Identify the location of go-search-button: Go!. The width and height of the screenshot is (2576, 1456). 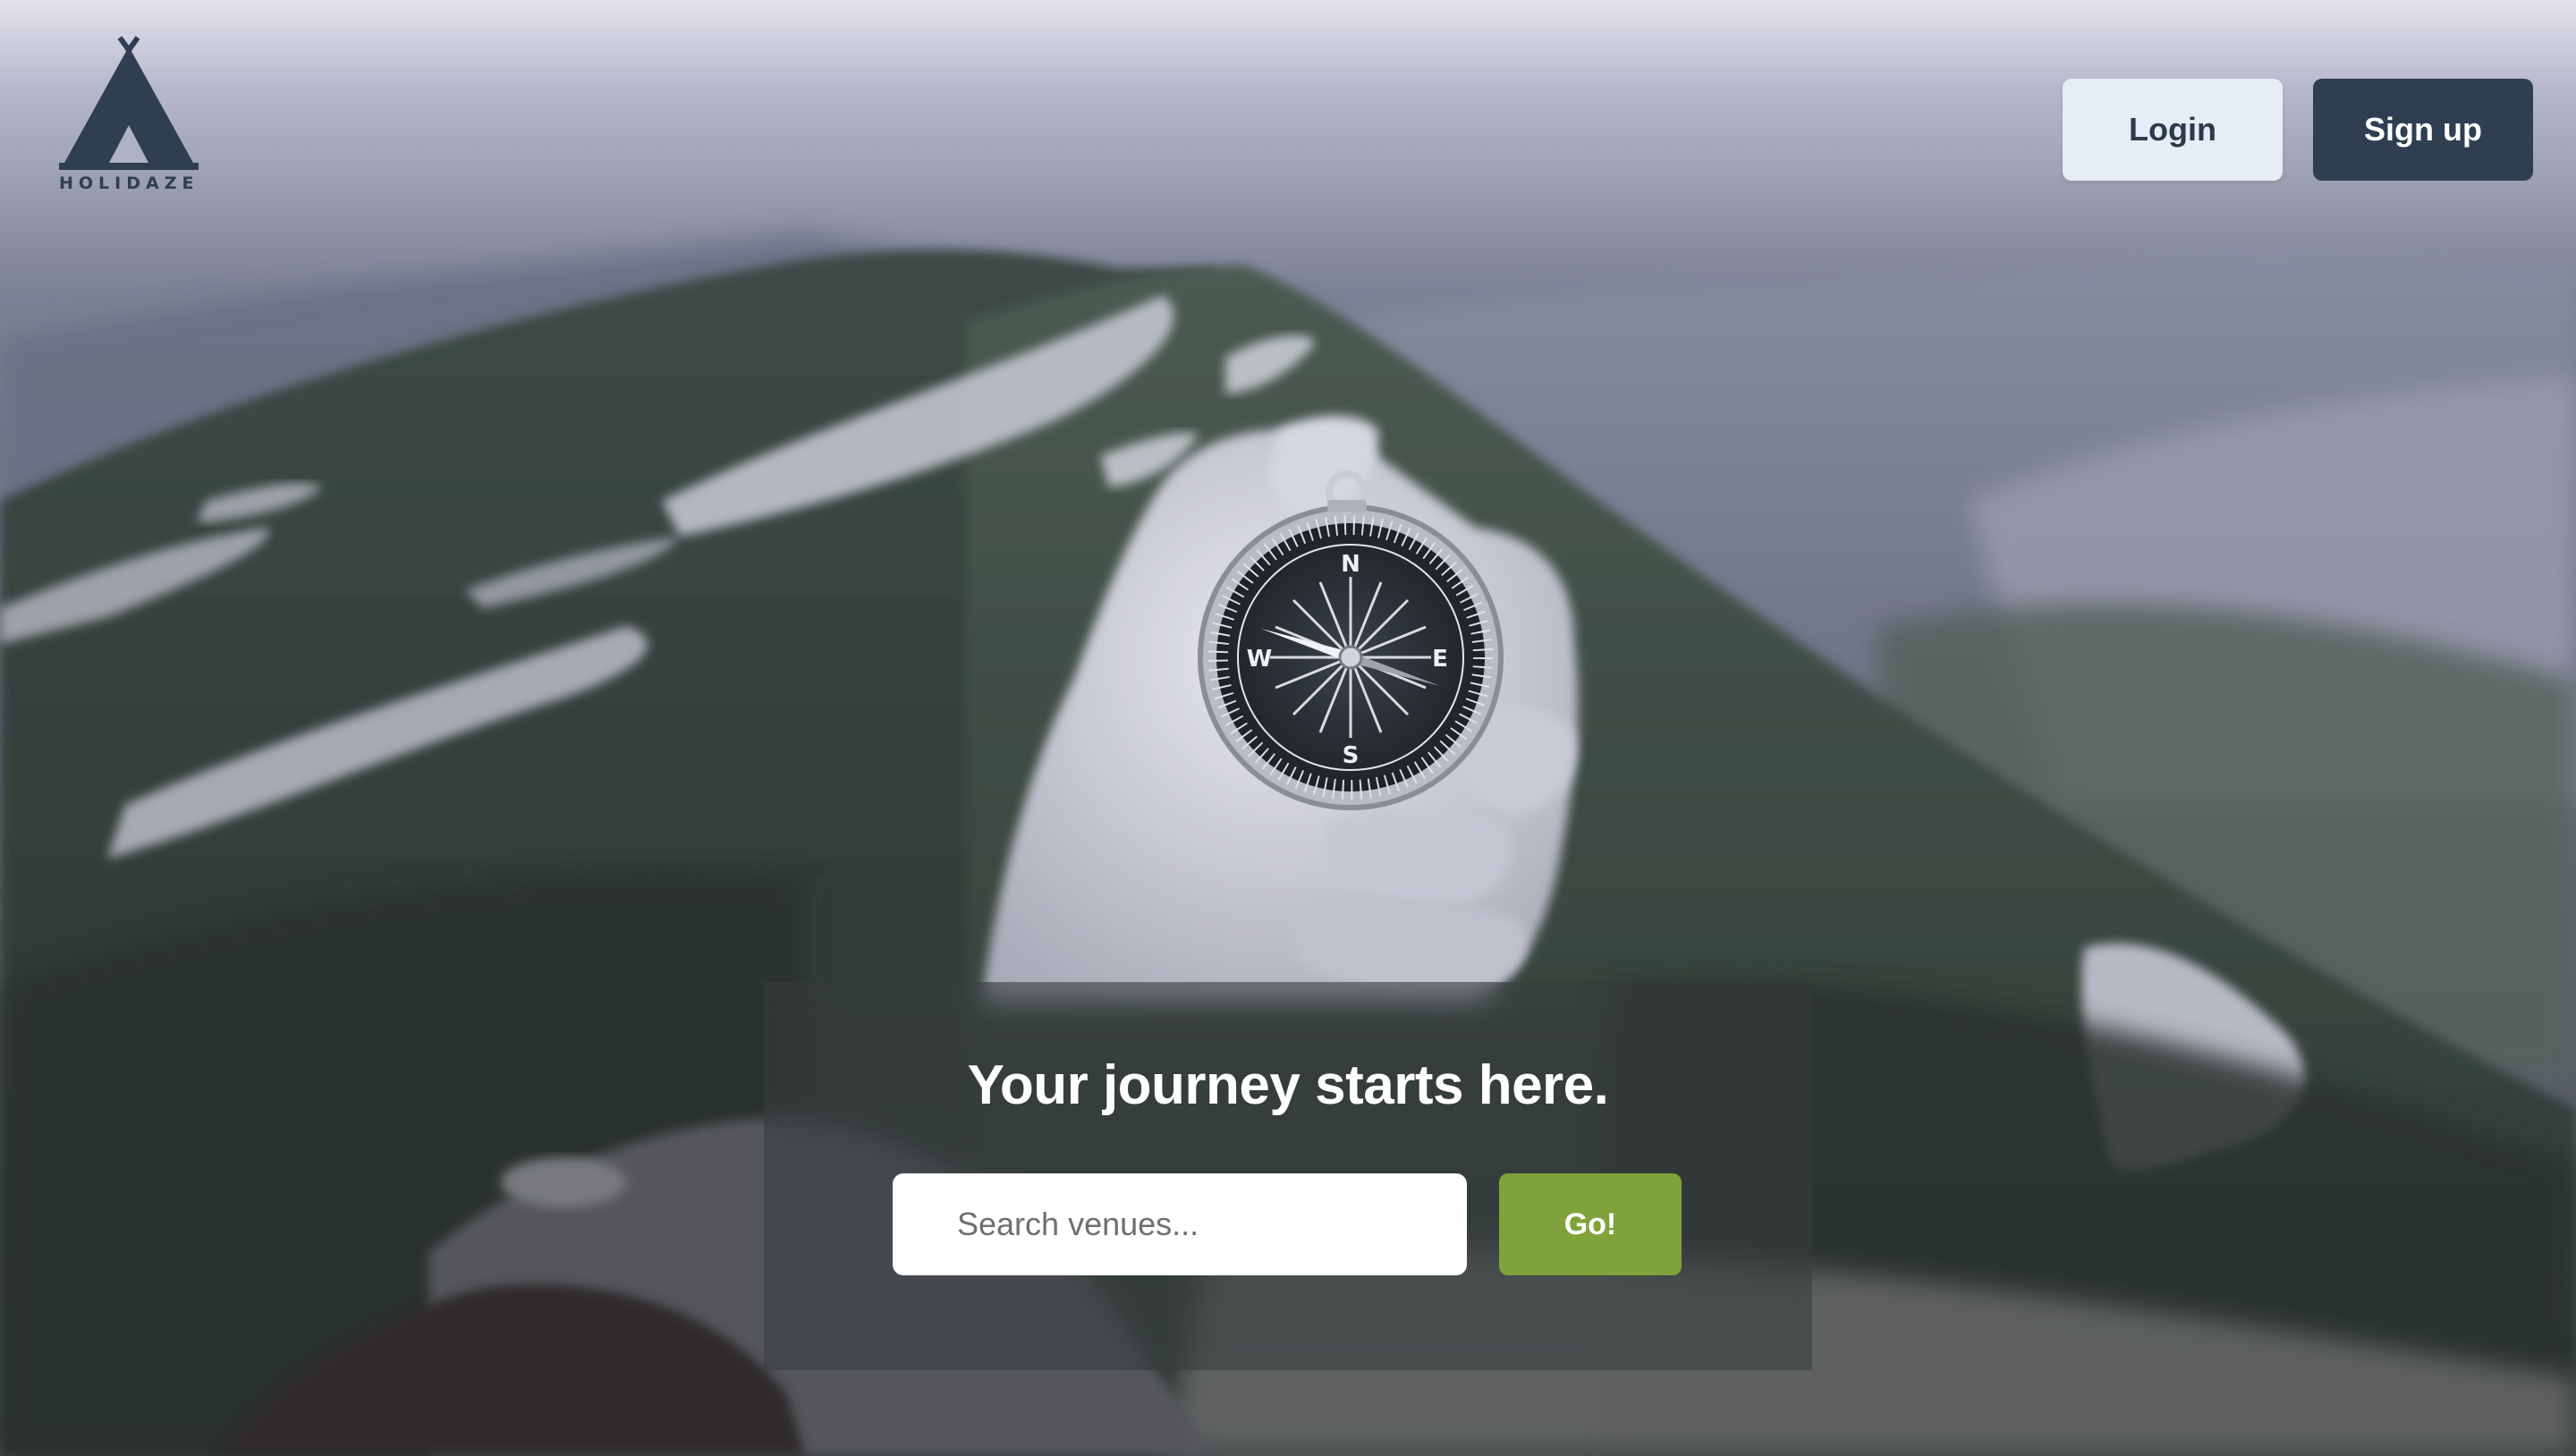
(1590, 1224).